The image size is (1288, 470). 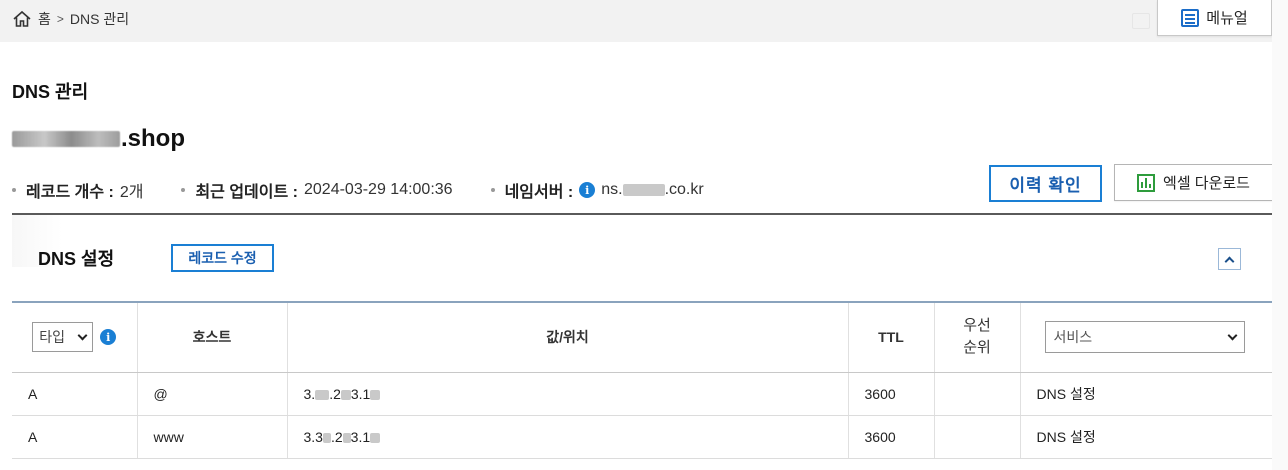 I want to click on chevron-up-icon, so click(x=1229, y=261).